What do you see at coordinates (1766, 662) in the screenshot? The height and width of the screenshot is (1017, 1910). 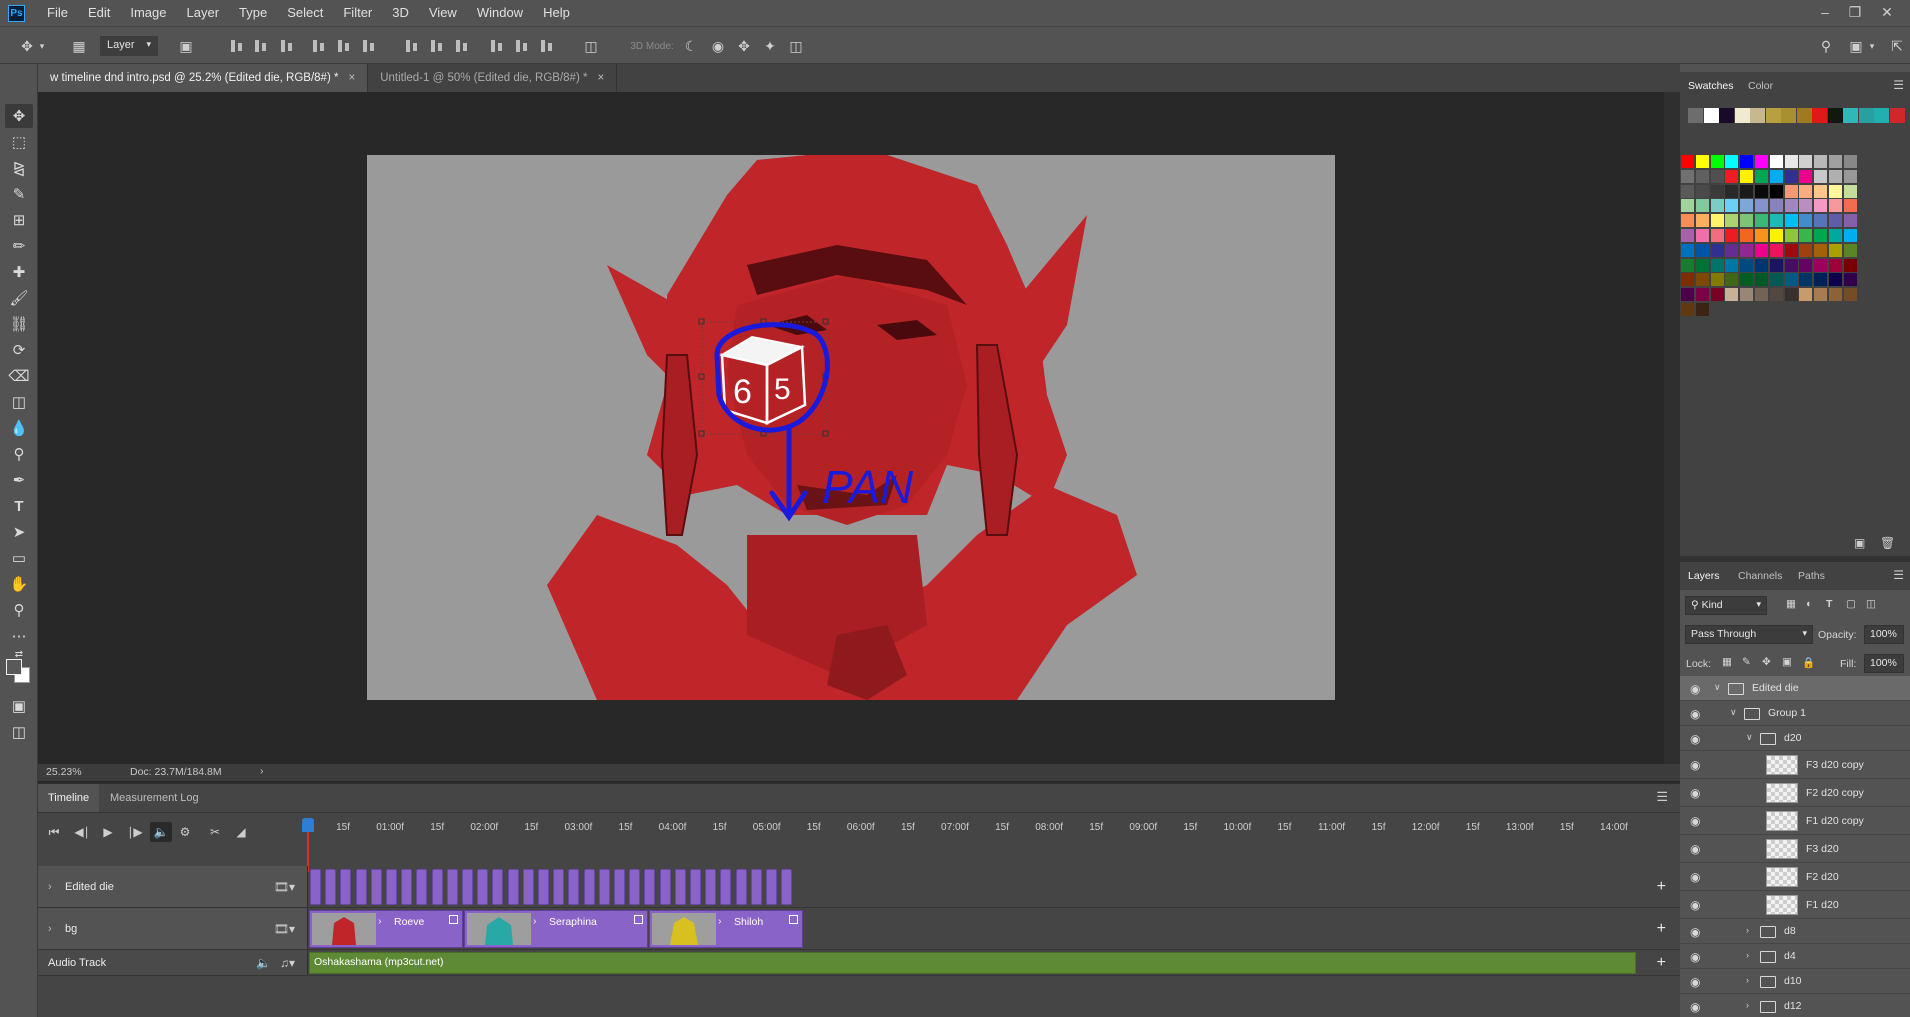 I see `lock-position-icon: ✥` at bounding box center [1766, 662].